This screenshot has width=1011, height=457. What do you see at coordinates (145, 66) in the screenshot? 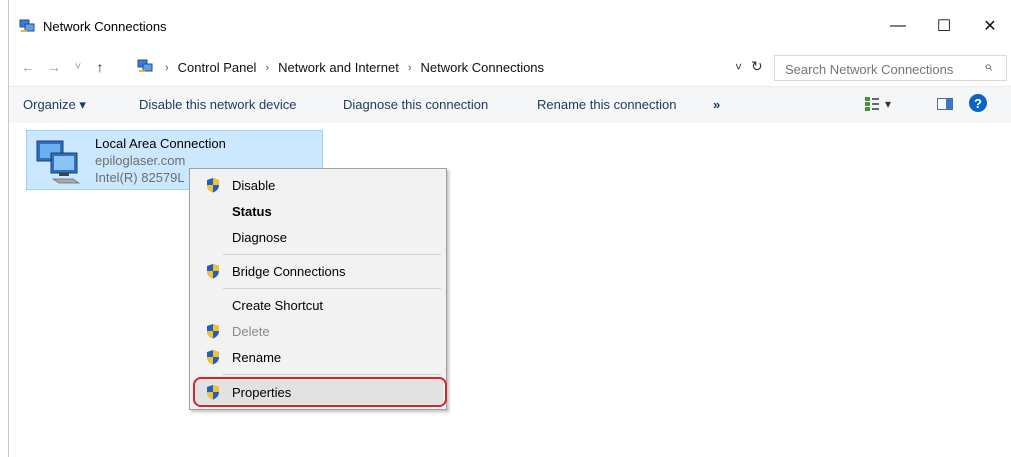
I see `network-folder-icon` at bounding box center [145, 66].